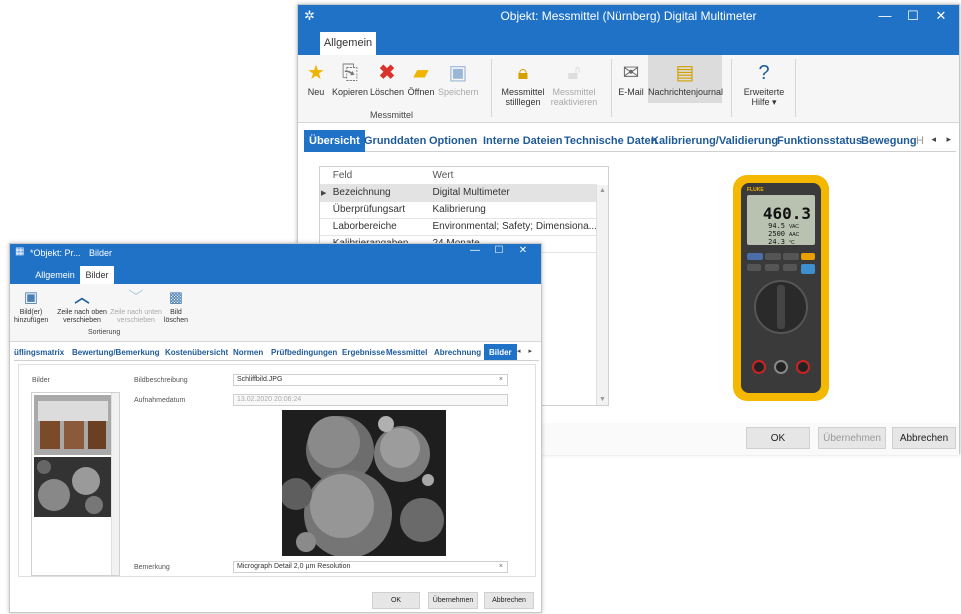 This screenshot has height=614, width=961. What do you see at coordinates (176, 312) in the screenshot?
I see `bild-loeschen-label-1: Bild` at bounding box center [176, 312].